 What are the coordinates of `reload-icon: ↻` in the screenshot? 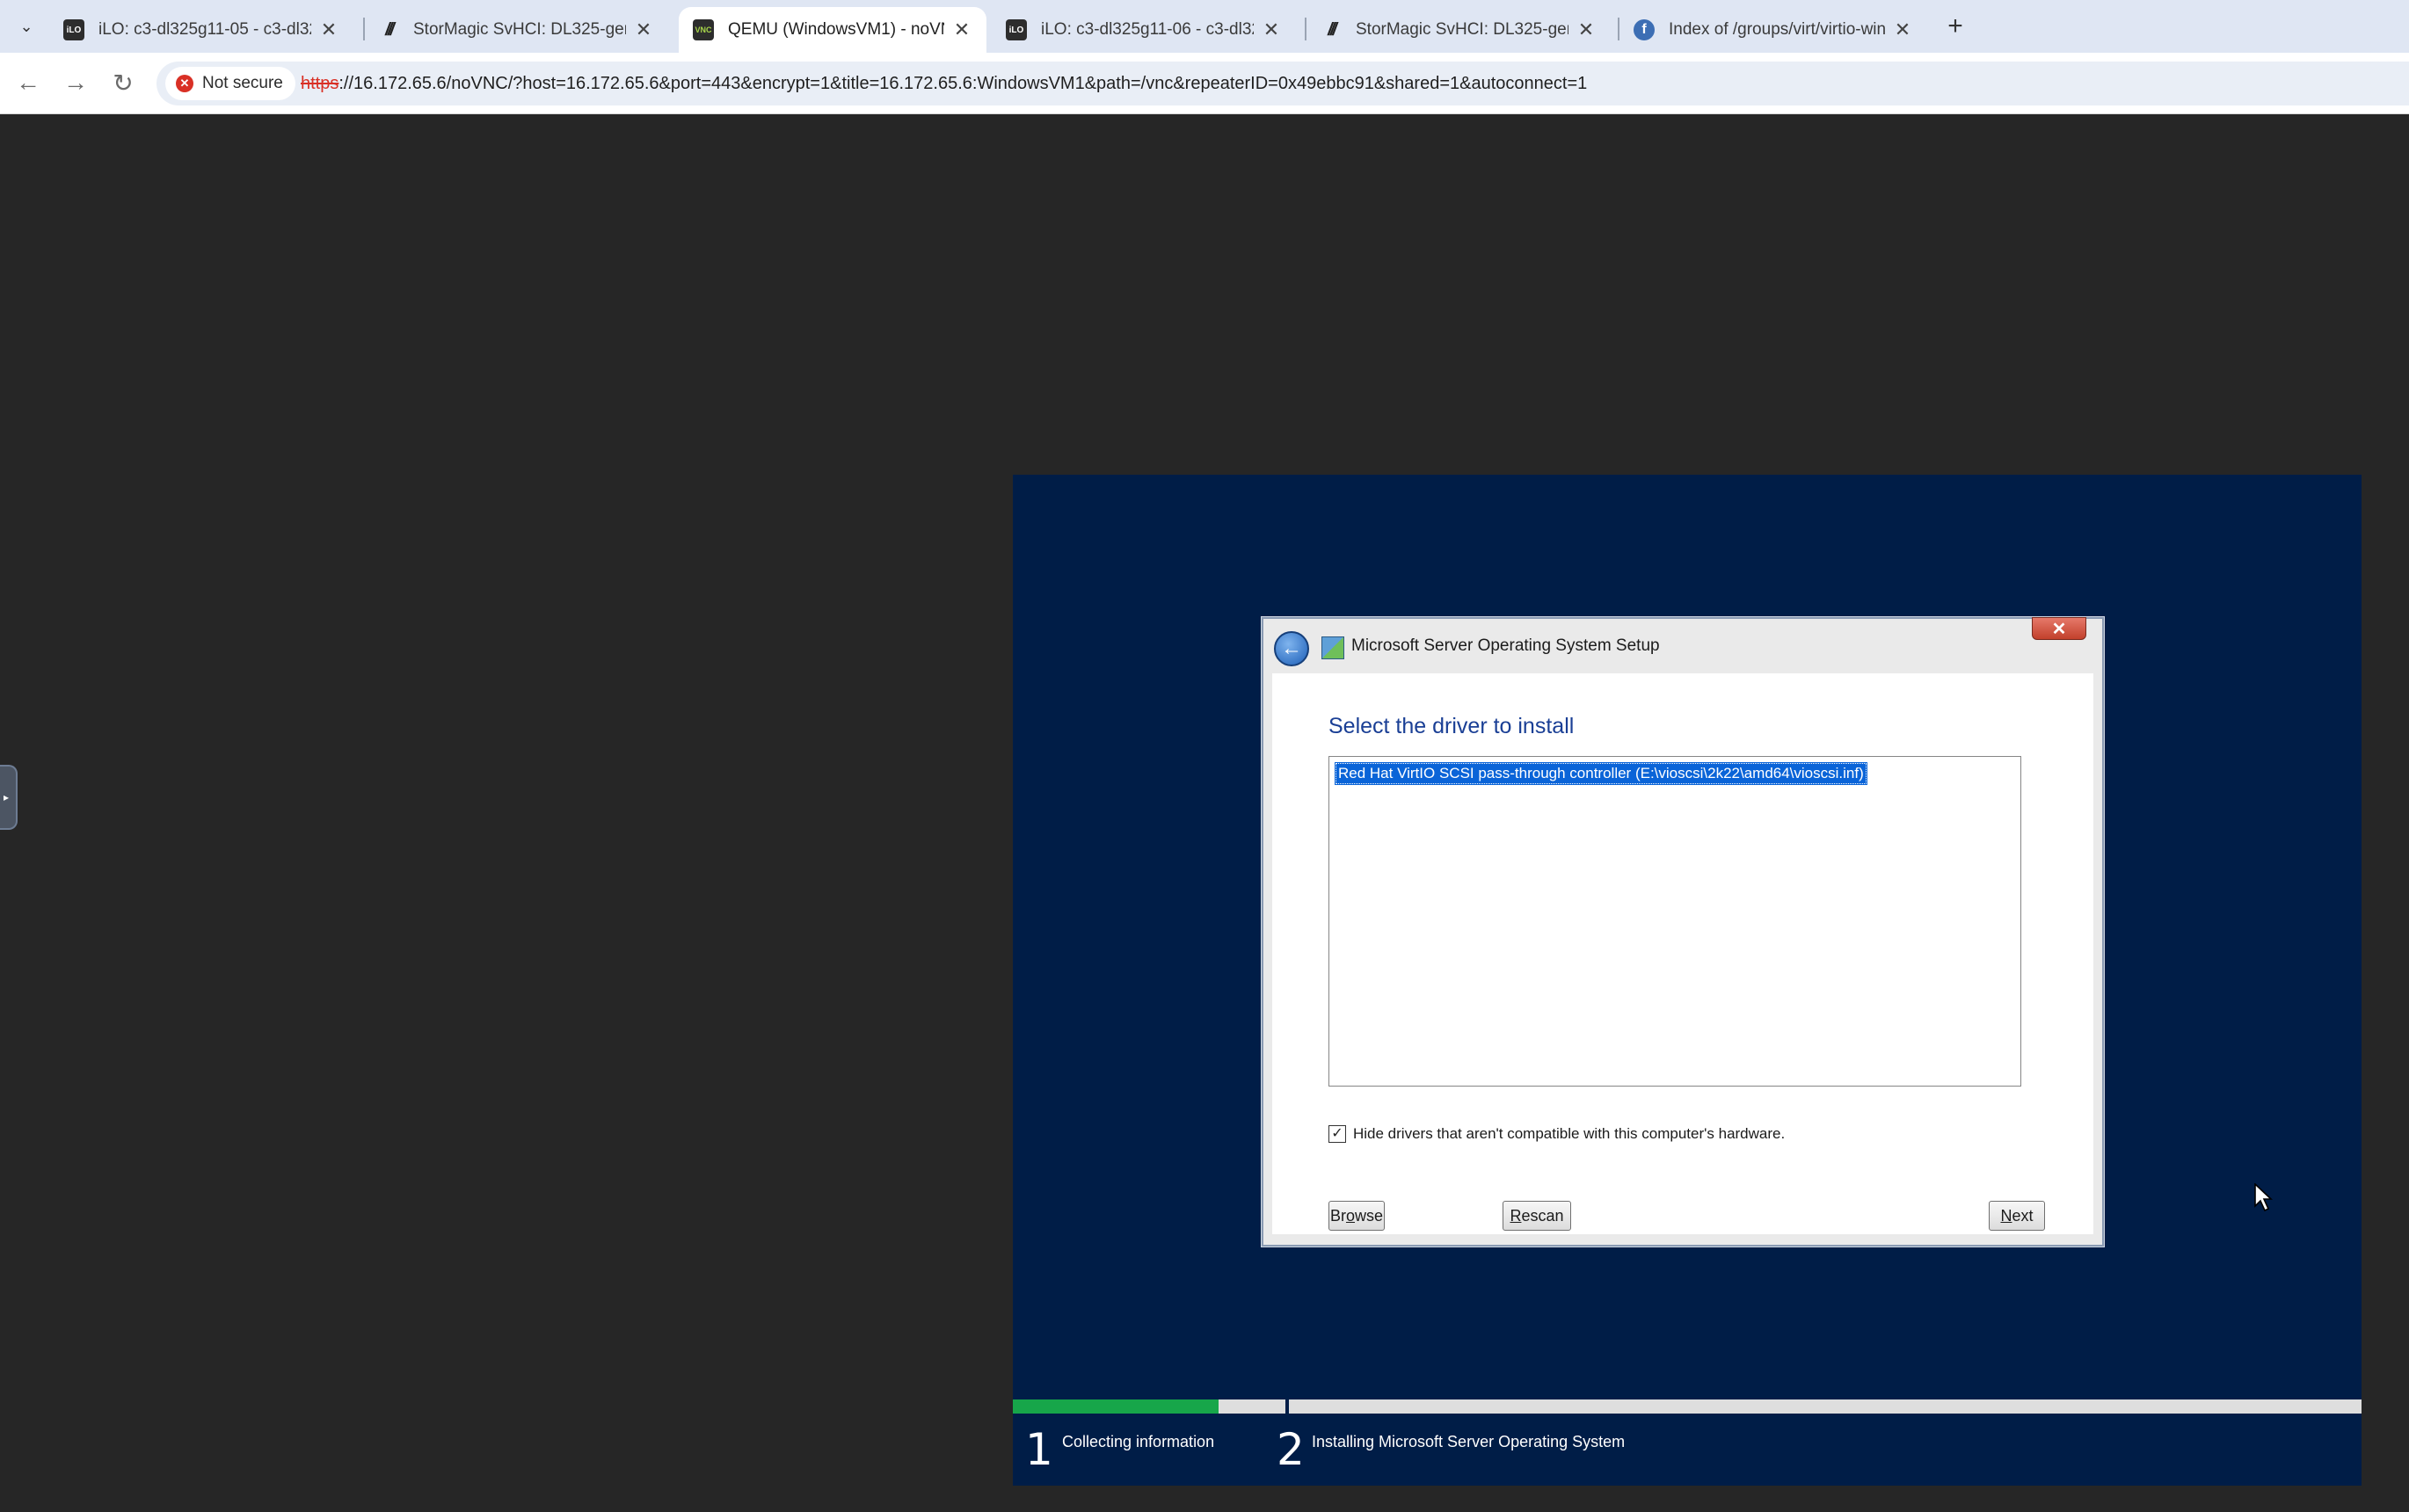 It's located at (123, 83).